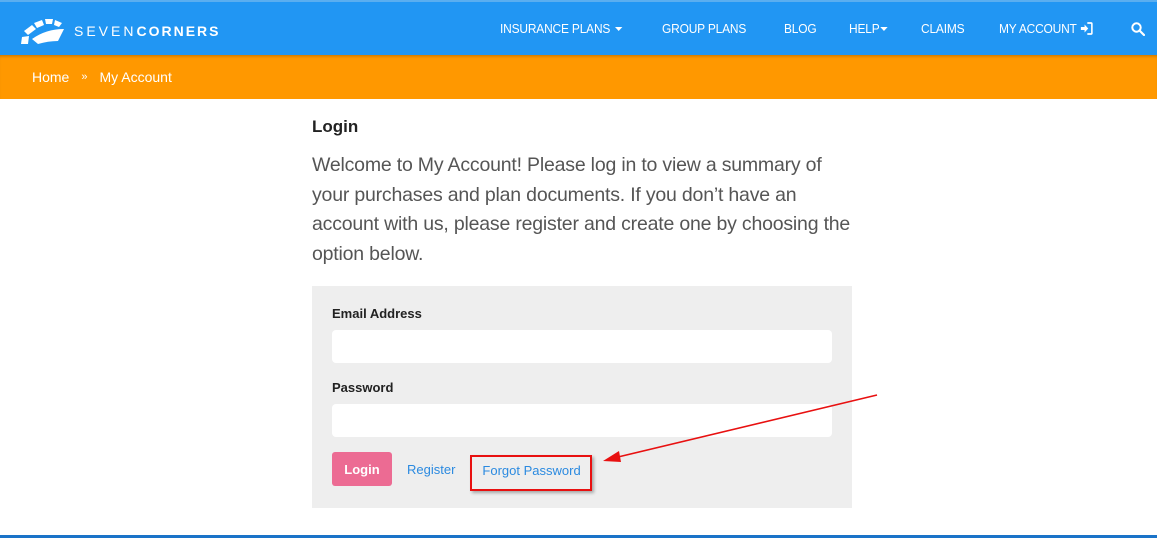 The height and width of the screenshot is (538, 1157). I want to click on breadcrumb: Home » My Account, so click(578, 77).